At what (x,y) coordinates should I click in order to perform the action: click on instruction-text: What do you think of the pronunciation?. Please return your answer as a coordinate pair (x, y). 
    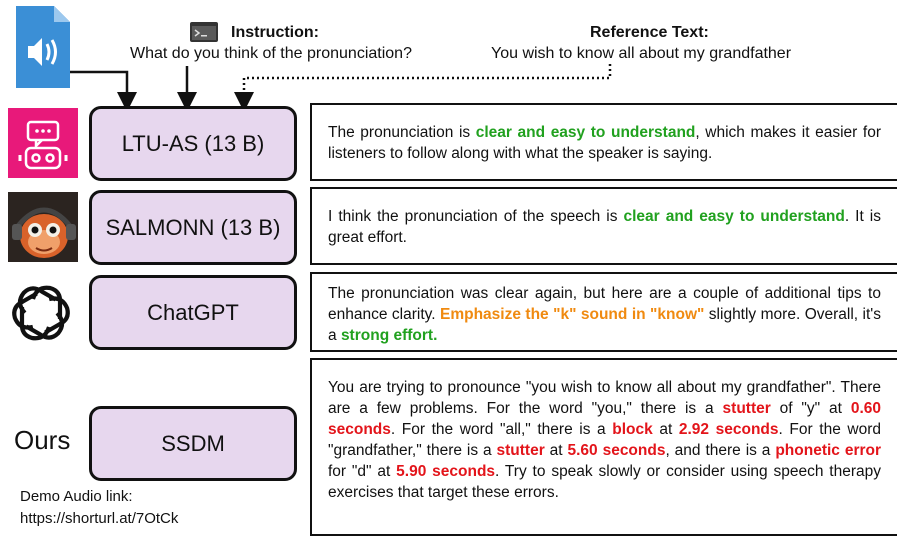
    Looking at the image, I should click on (271, 53).